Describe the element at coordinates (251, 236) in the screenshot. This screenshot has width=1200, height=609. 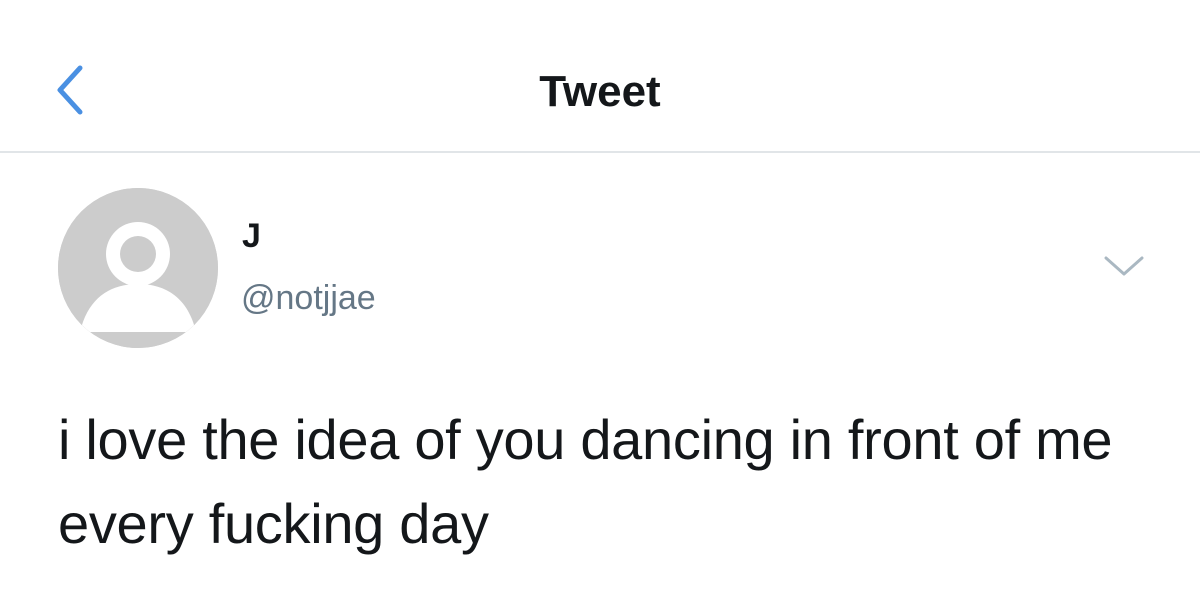
I see `author-display-name: J` at that location.